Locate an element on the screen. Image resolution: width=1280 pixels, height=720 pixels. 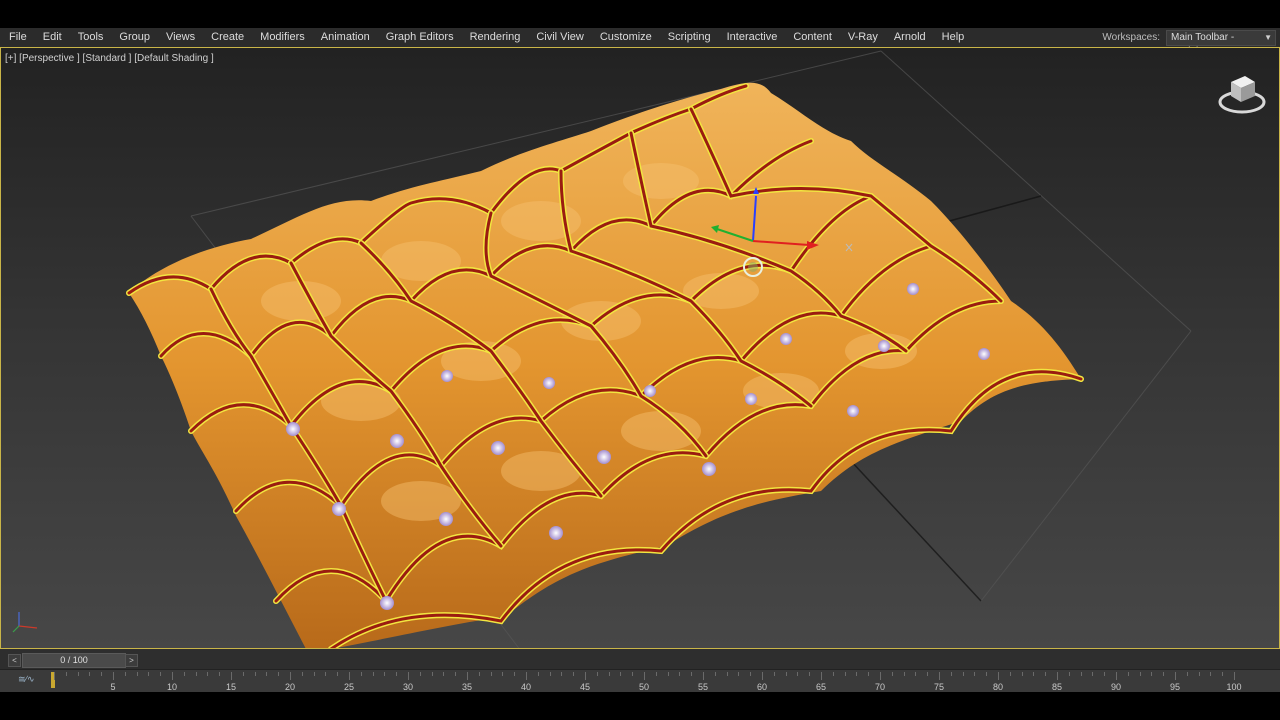
menu-create: Create is located at coordinates (227, 37).